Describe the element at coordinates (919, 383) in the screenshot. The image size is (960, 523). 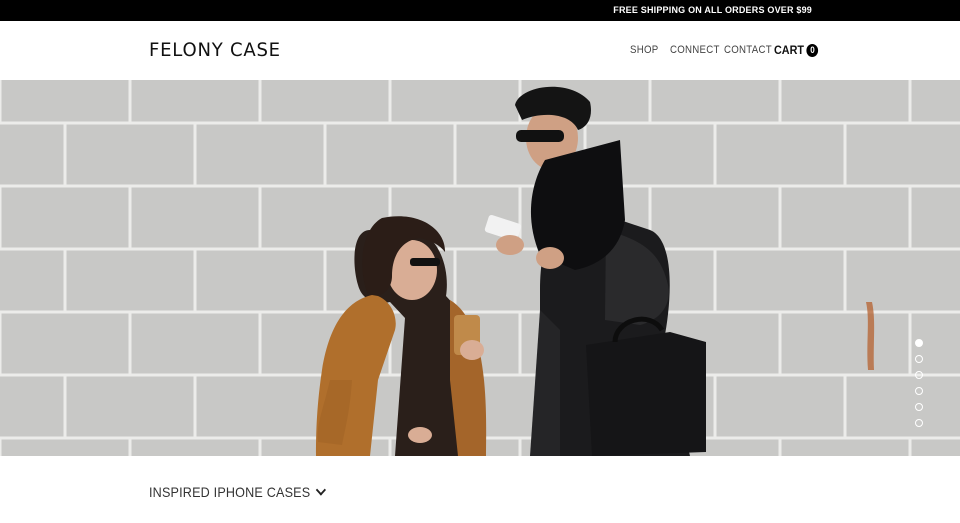
I see `vertical-slide-dots` at that location.